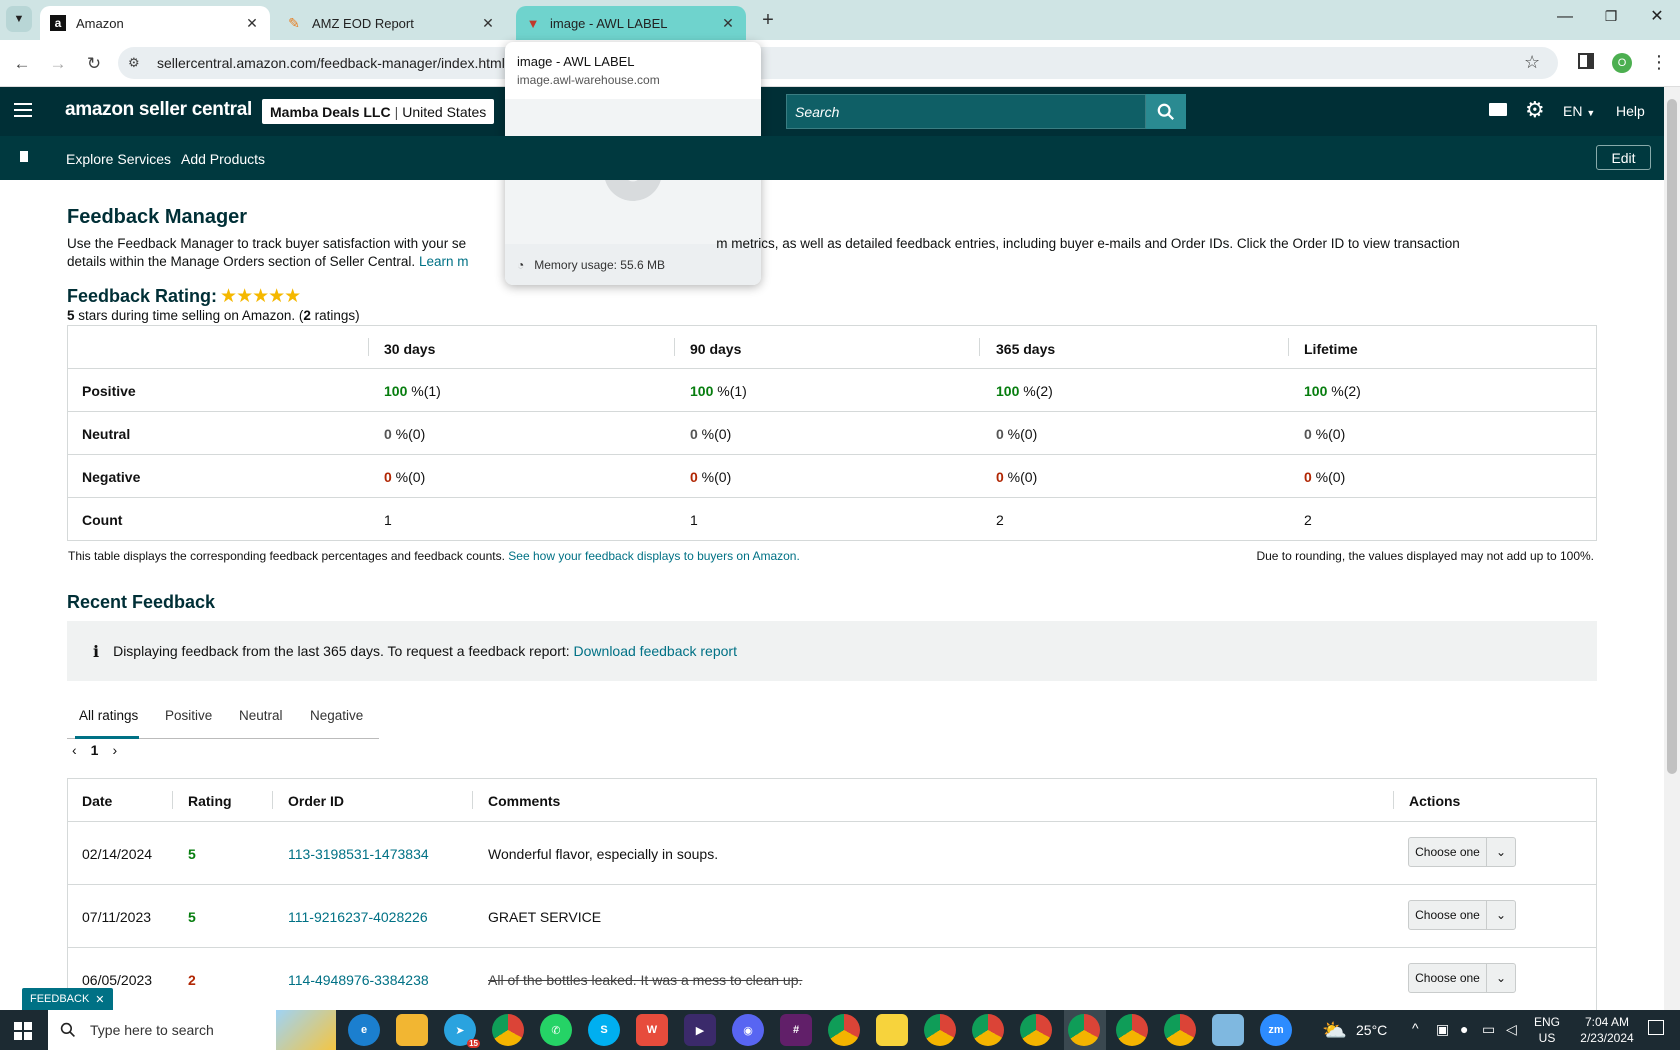  Describe the element at coordinates (1036, 1030) in the screenshot. I see `chrome-profile-j2-icon` at that location.